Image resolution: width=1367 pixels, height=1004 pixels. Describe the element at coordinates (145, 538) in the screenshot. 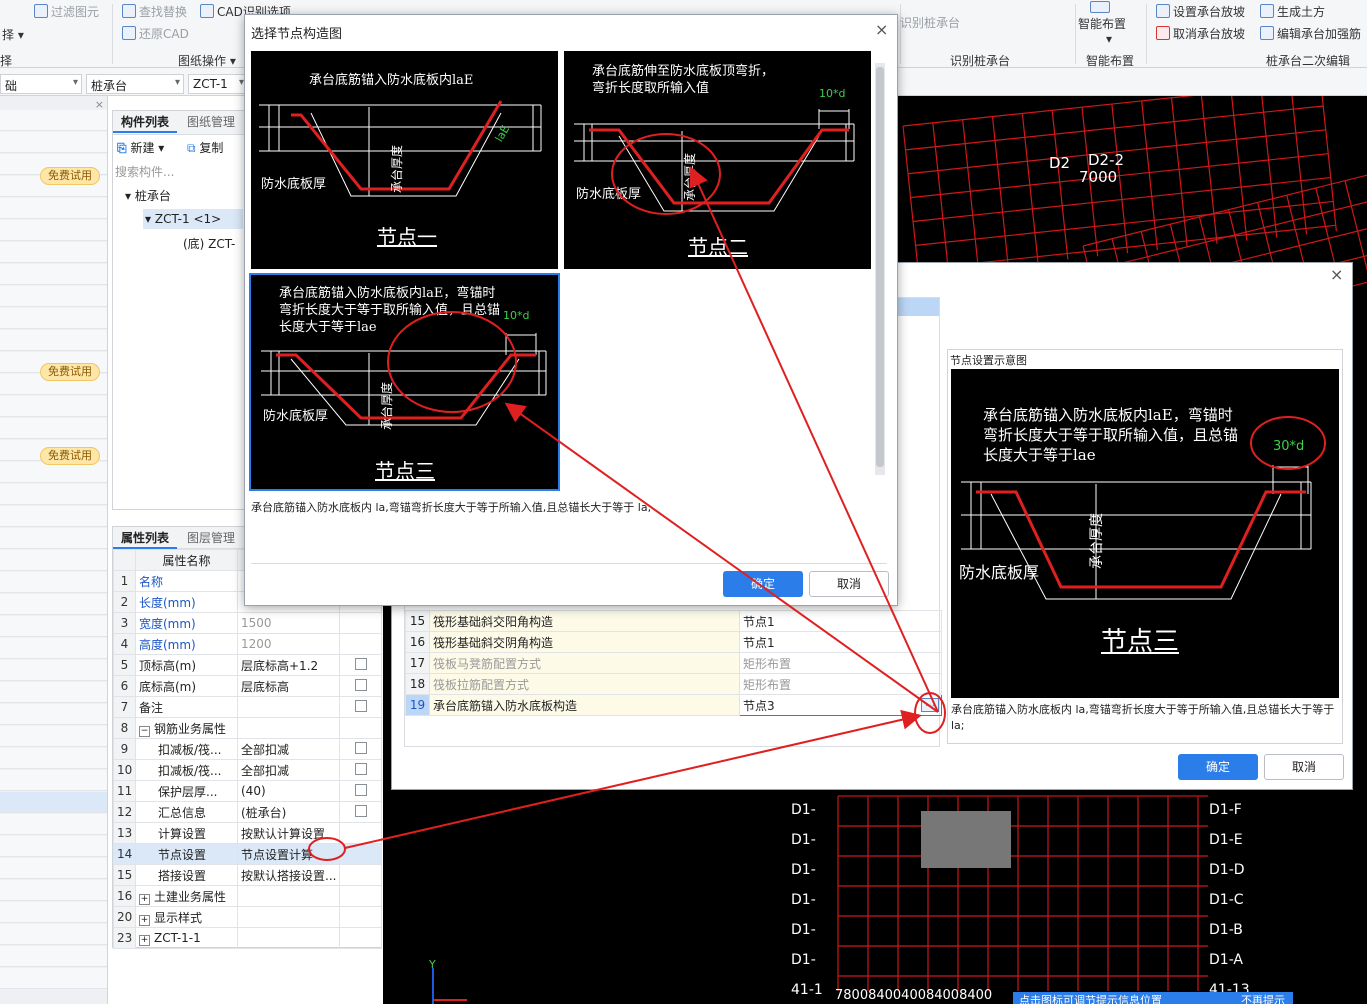

I see `tab-property-list: 属性列表` at that location.